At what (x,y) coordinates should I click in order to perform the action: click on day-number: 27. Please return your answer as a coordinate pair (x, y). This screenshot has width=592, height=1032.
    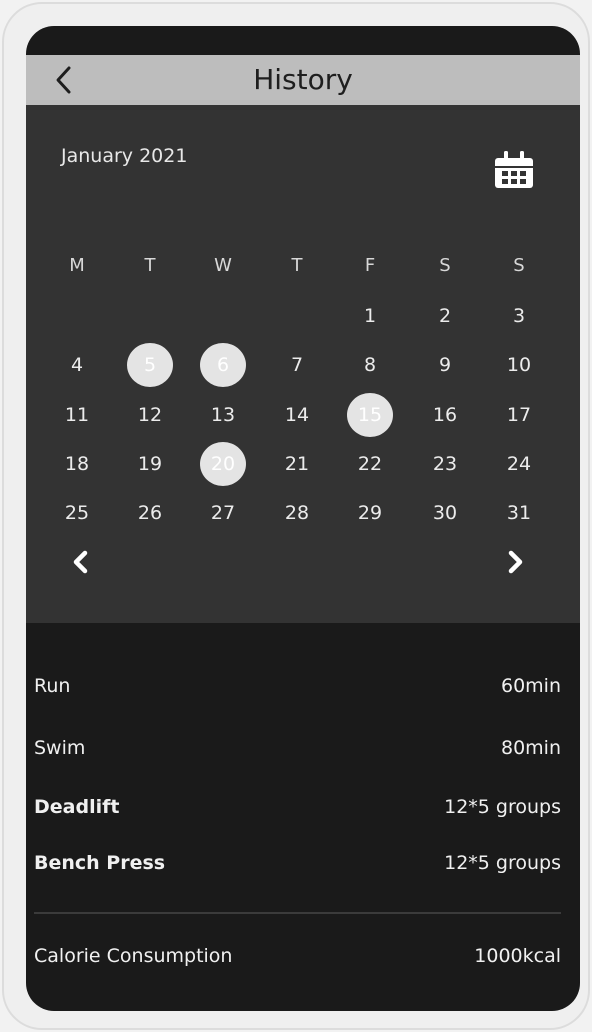
    Looking at the image, I should click on (223, 513).